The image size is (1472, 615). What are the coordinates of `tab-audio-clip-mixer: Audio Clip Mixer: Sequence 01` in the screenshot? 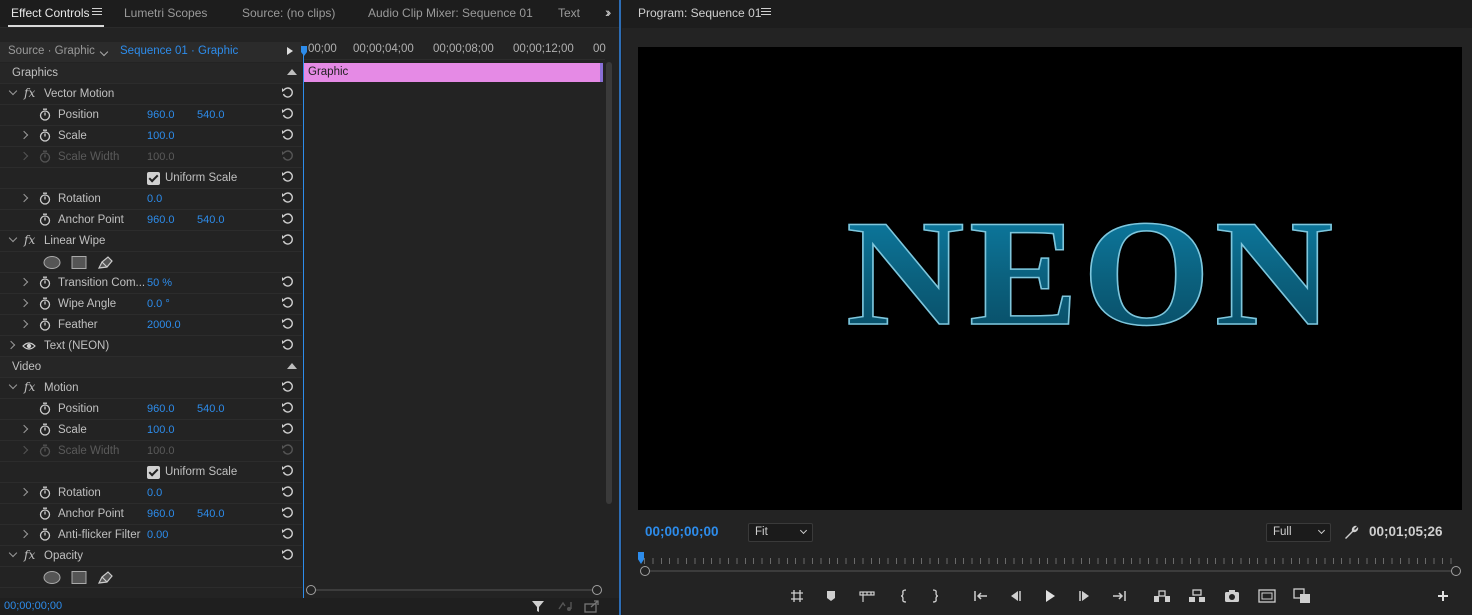 It's located at (450, 13).